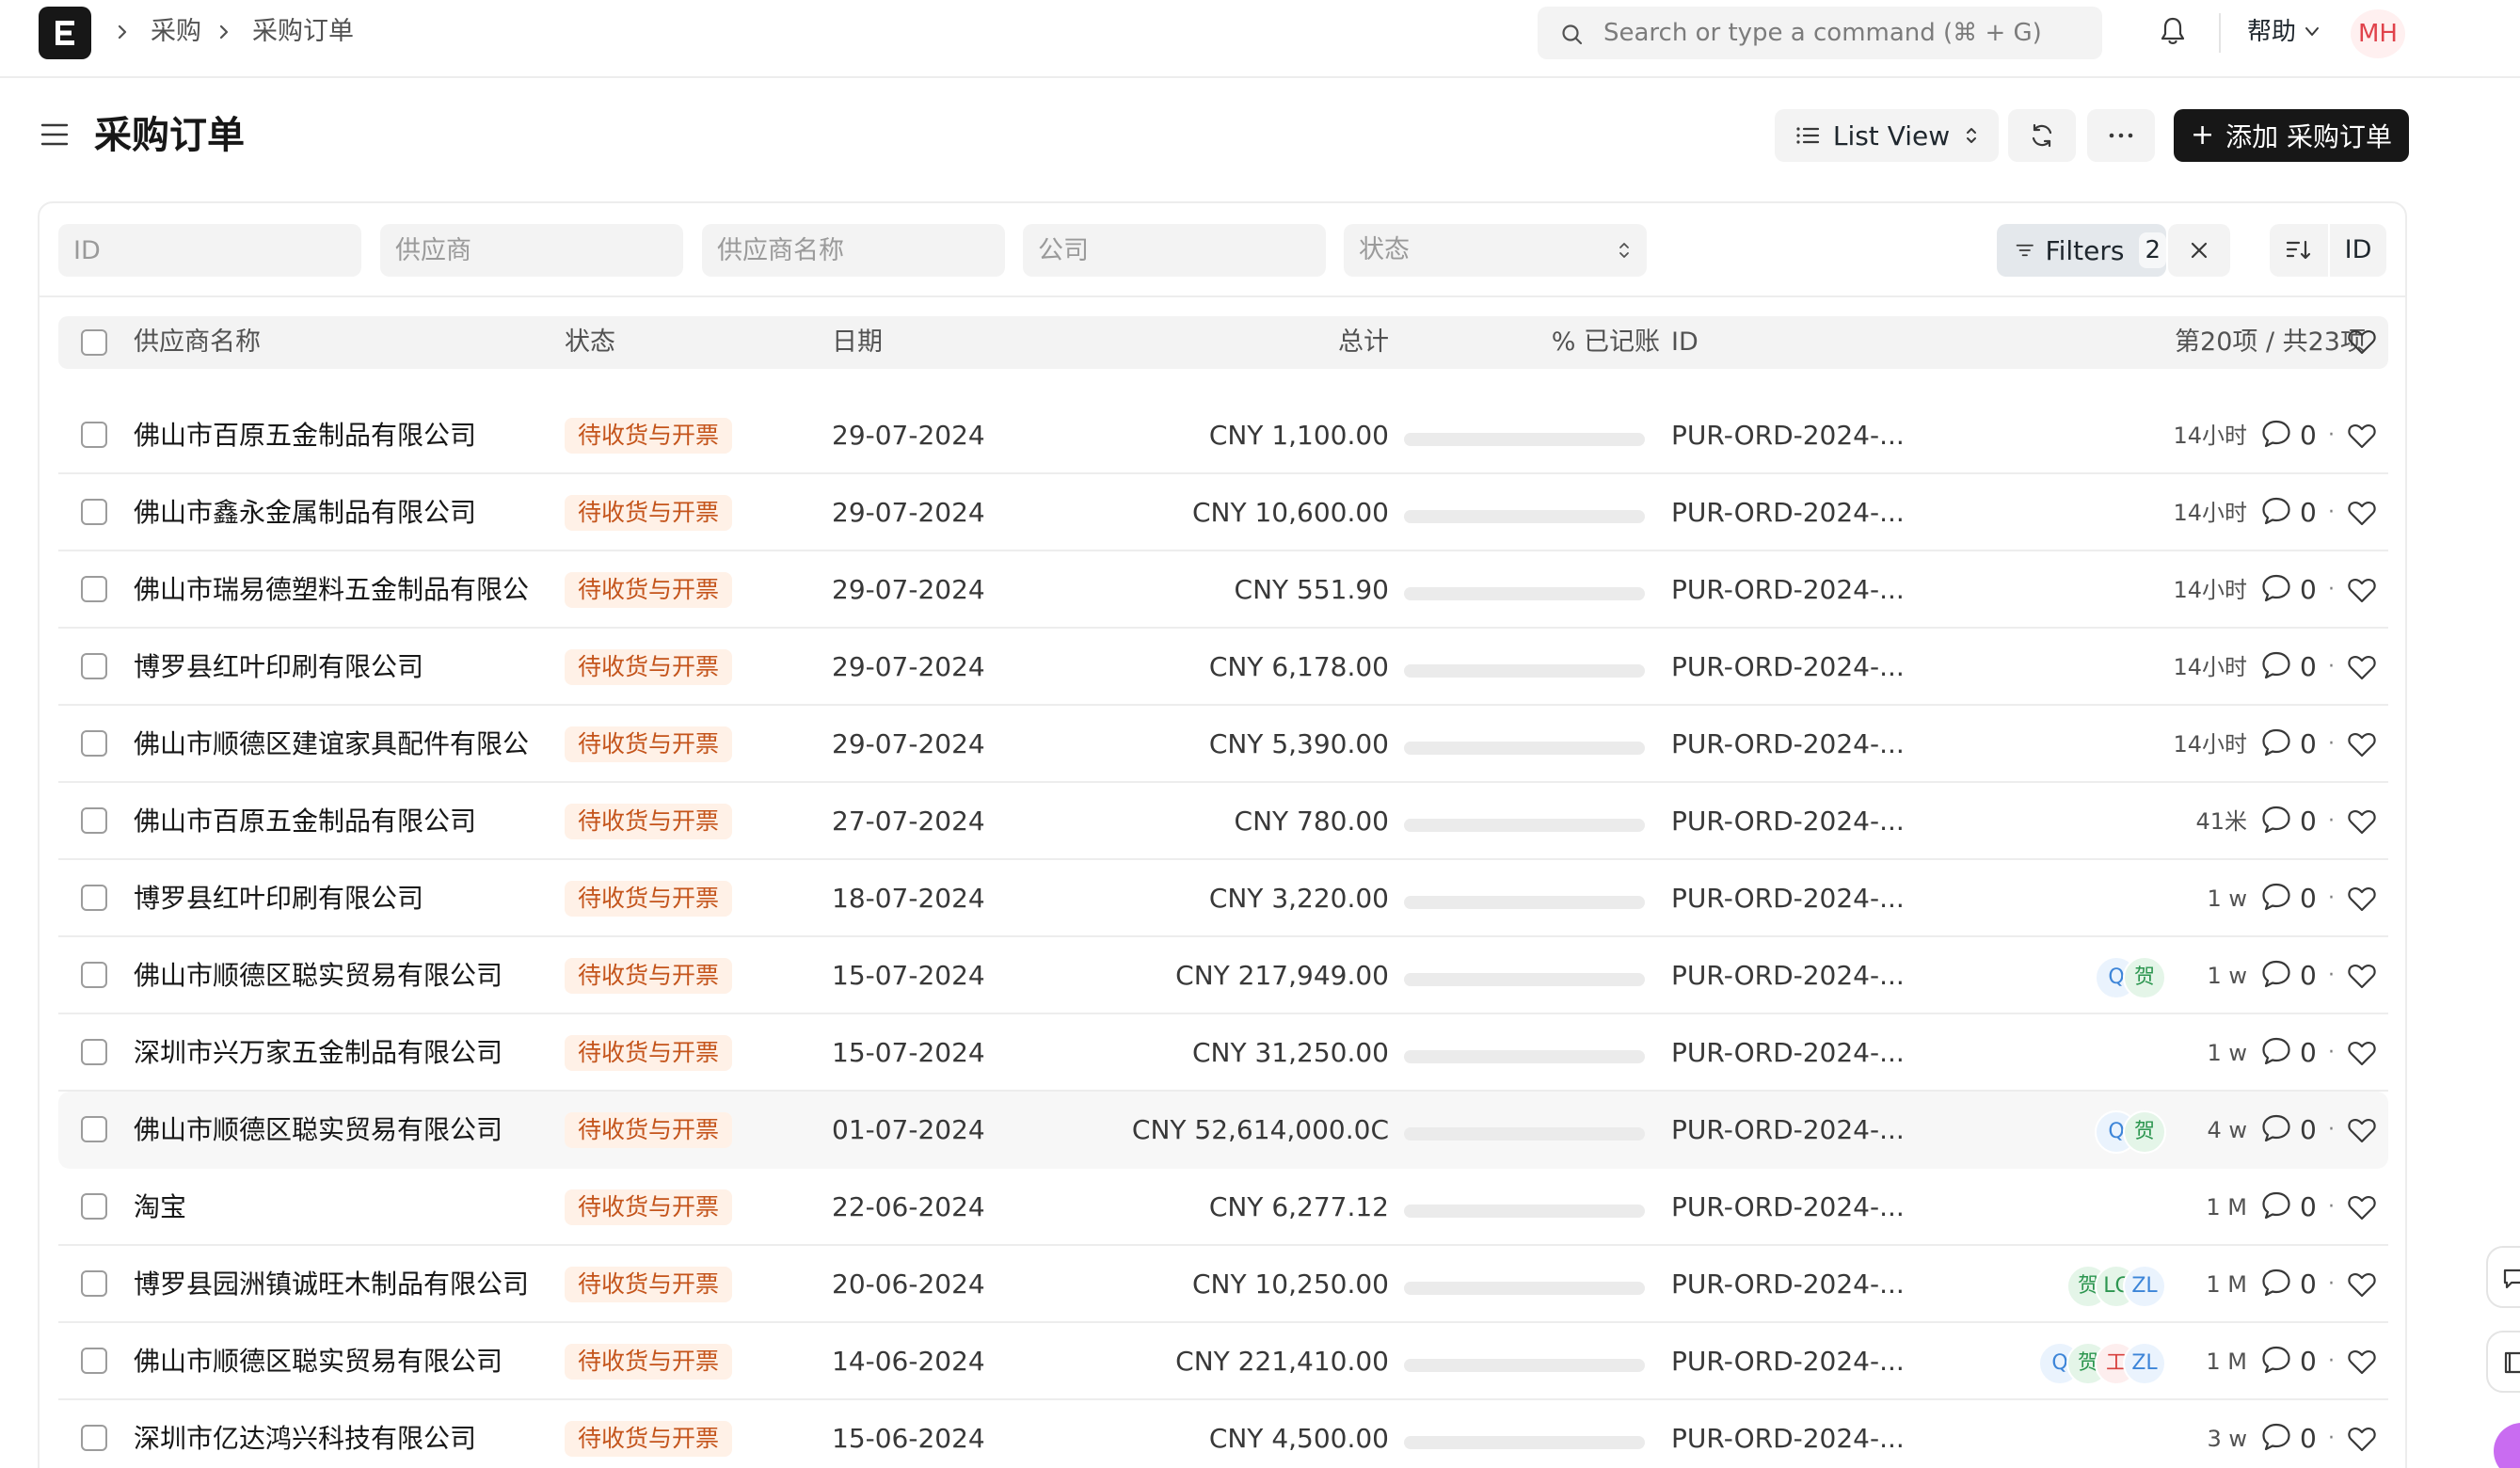 Image resolution: width=2520 pixels, height=1468 pixels. Describe the element at coordinates (94, 342) in the screenshot. I see `select-all-checkbox` at that location.